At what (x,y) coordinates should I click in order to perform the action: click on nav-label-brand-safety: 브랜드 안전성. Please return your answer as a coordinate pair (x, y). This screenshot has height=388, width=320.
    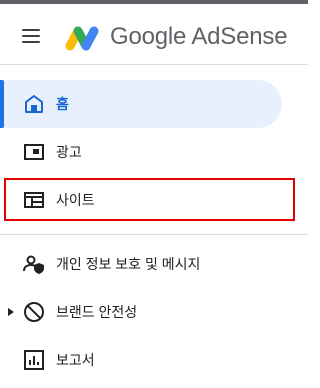
    Looking at the image, I should click on (97, 312).